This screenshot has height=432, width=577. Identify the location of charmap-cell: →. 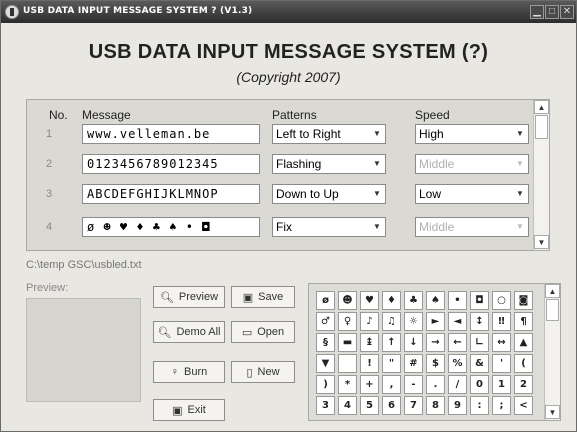
(435, 342).